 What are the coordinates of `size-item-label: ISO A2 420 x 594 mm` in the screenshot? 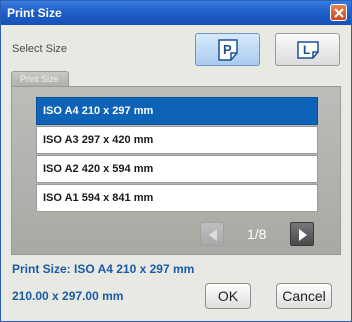 It's located at (98, 169).